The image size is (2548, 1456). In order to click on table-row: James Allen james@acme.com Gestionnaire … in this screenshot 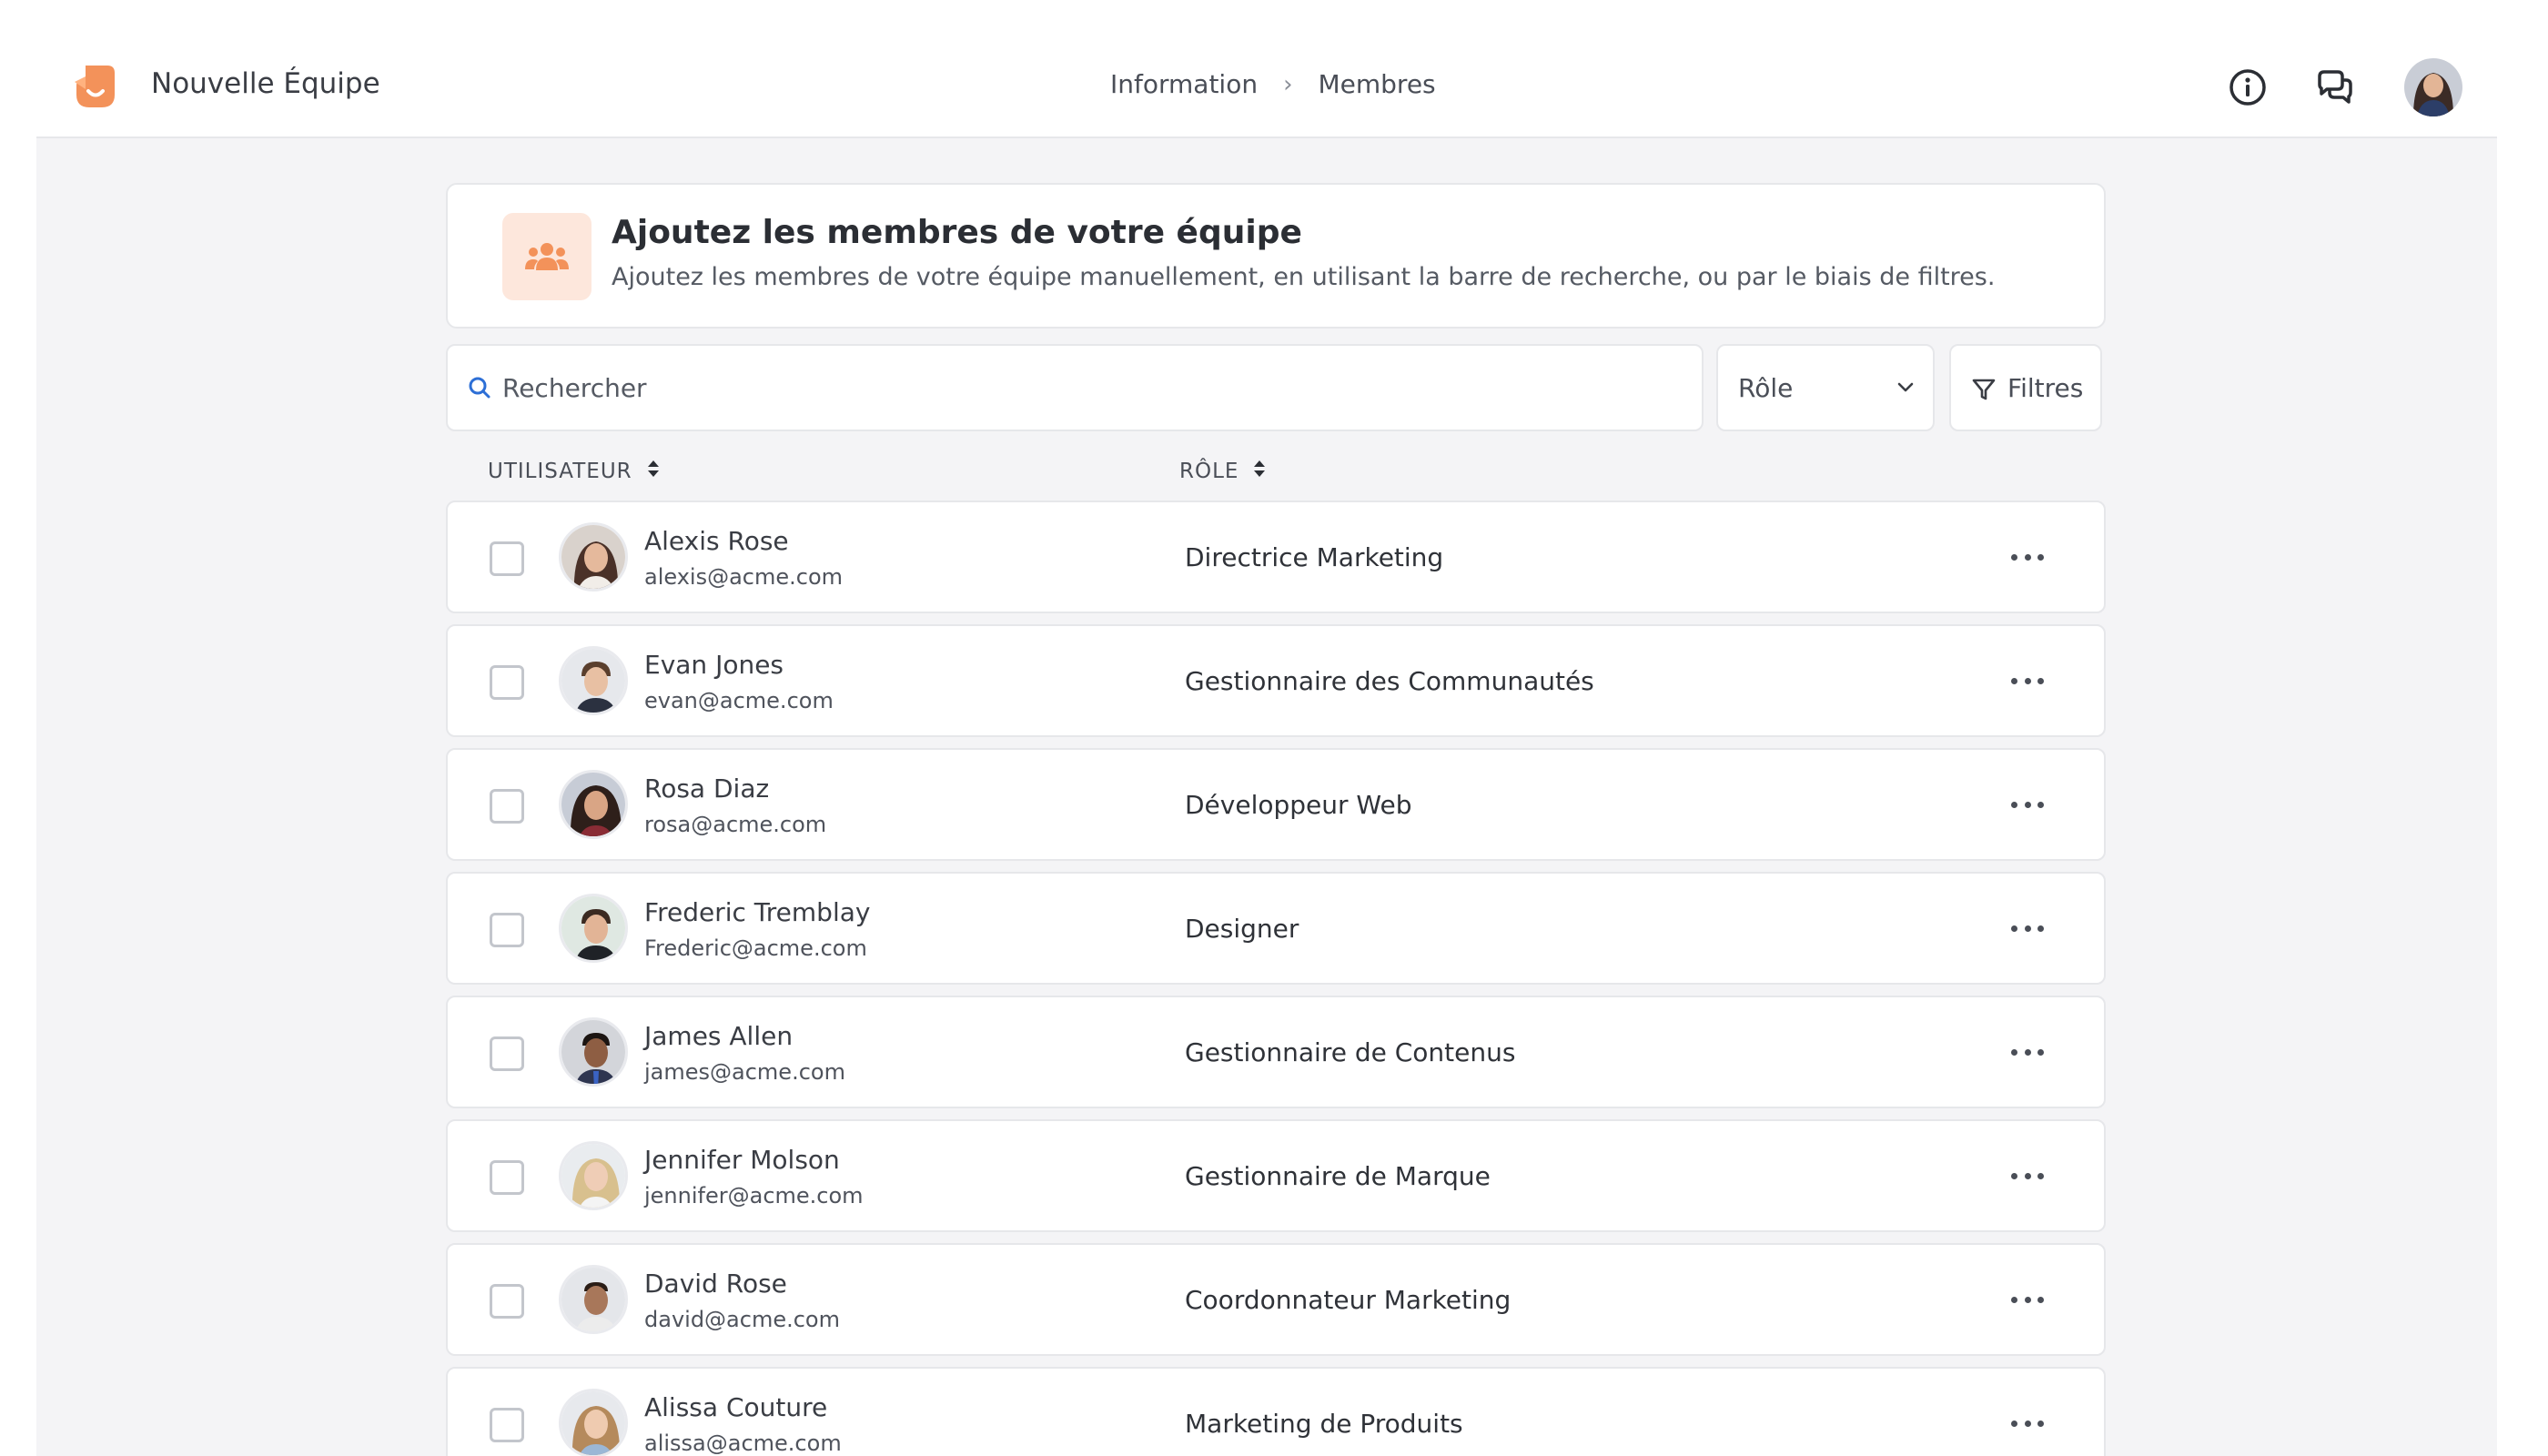, I will do `click(1276, 1052)`.